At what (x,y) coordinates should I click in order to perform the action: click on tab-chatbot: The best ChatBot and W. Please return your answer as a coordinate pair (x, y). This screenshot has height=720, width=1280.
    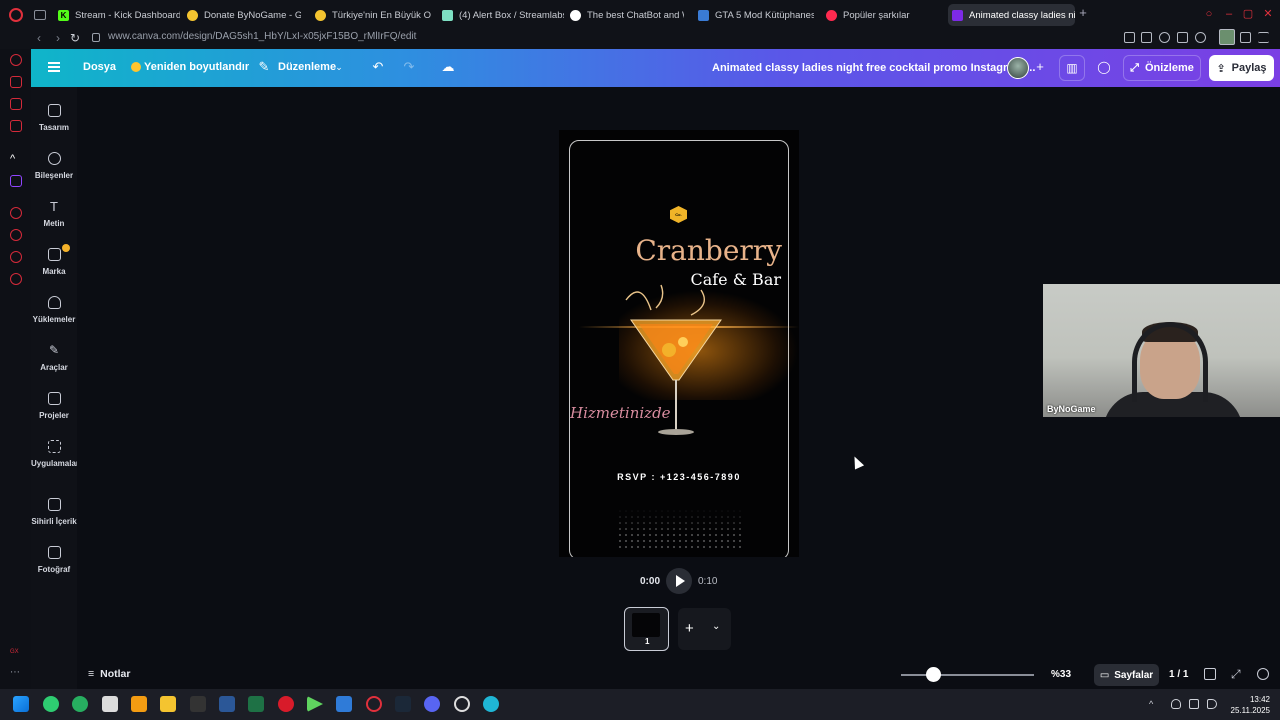
    Looking at the image, I should click on (625, 15).